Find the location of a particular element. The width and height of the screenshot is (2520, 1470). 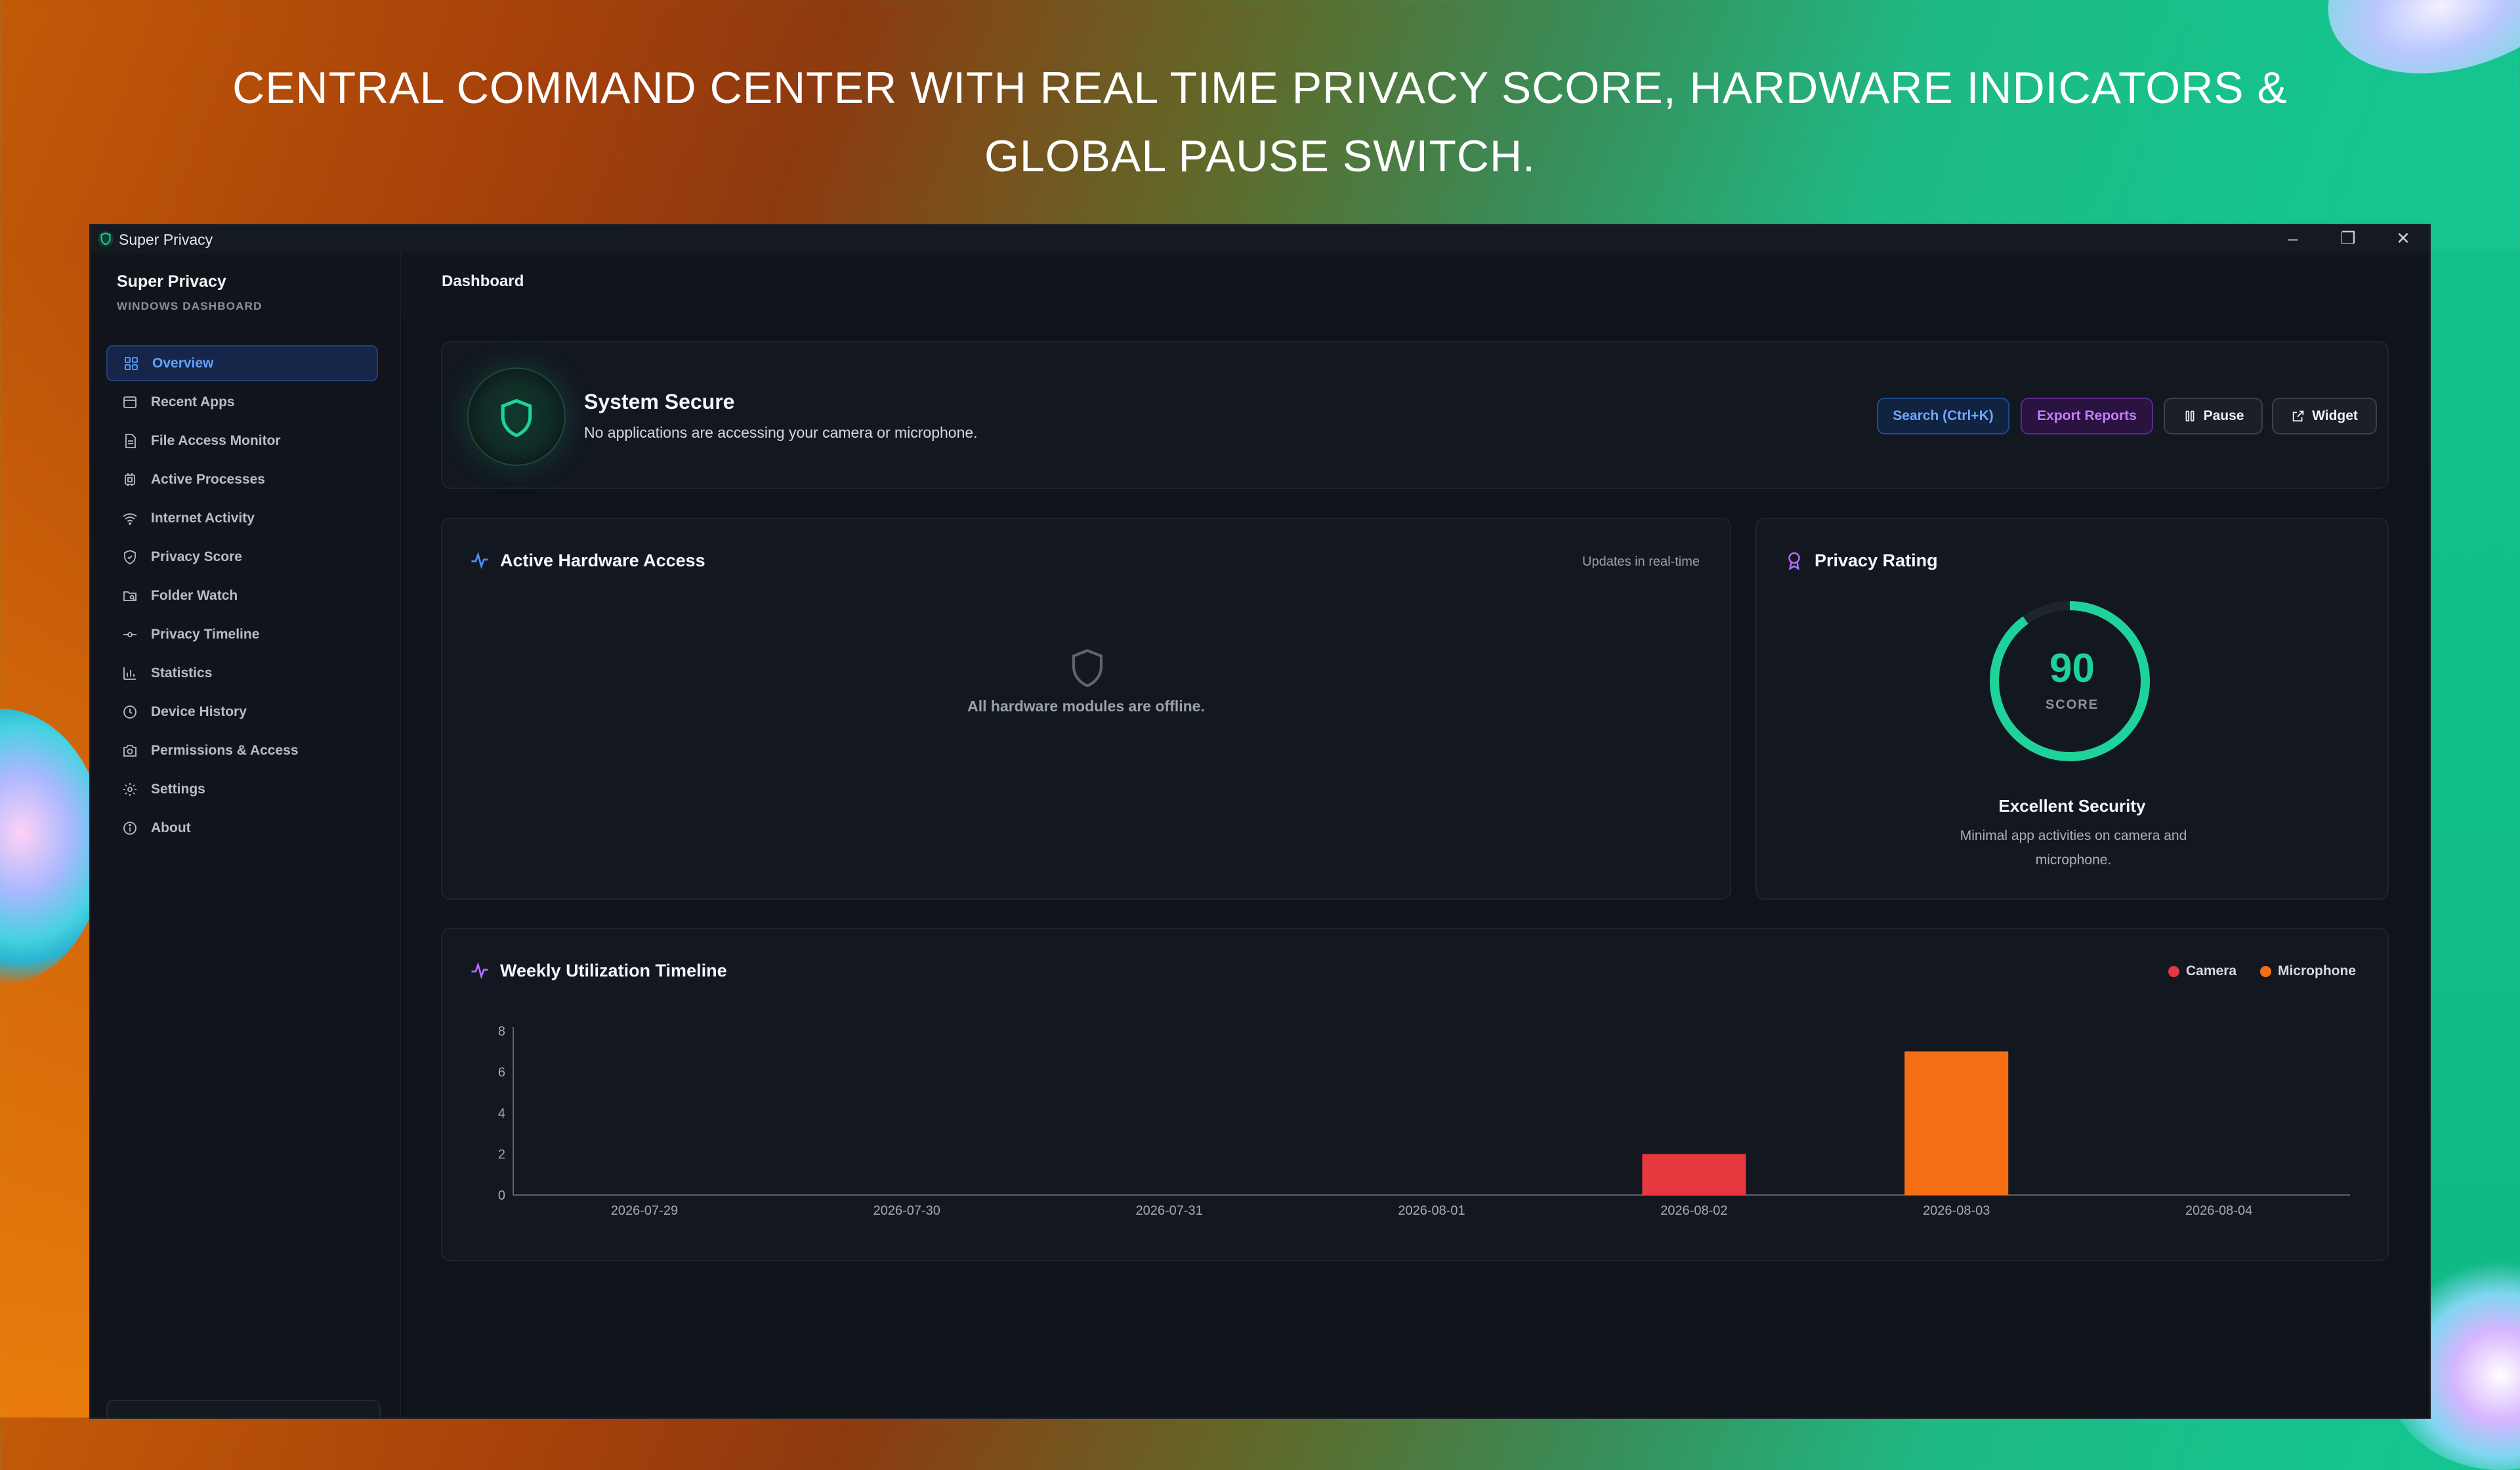

status-title: System Secure is located at coordinates (659, 401).